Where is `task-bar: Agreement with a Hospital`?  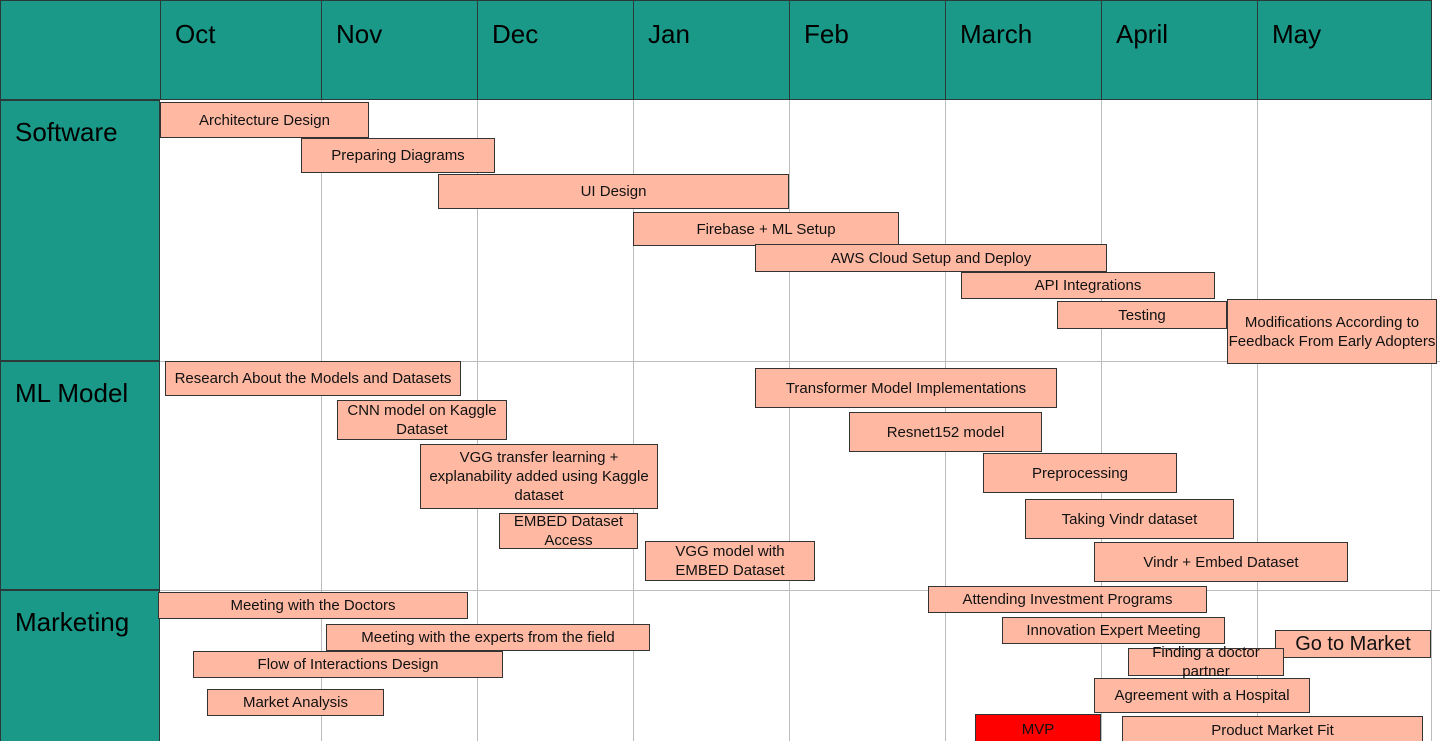
task-bar: Agreement with a Hospital is located at coordinates (1202, 695).